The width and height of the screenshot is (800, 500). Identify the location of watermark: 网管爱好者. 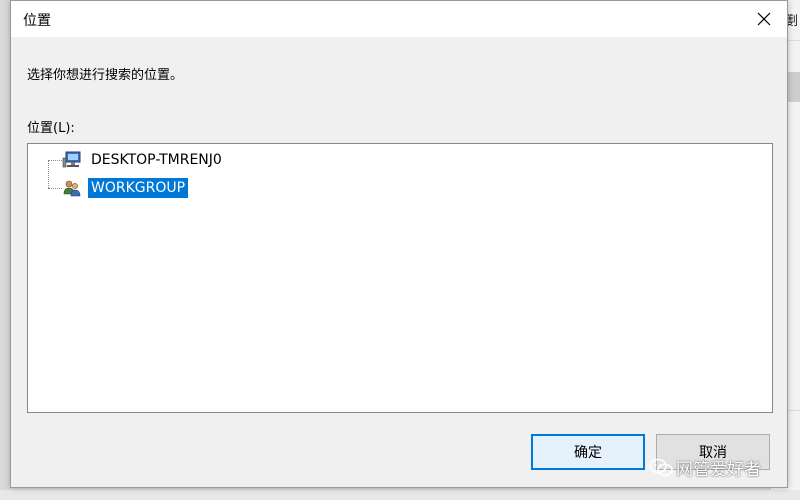
(704, 467).